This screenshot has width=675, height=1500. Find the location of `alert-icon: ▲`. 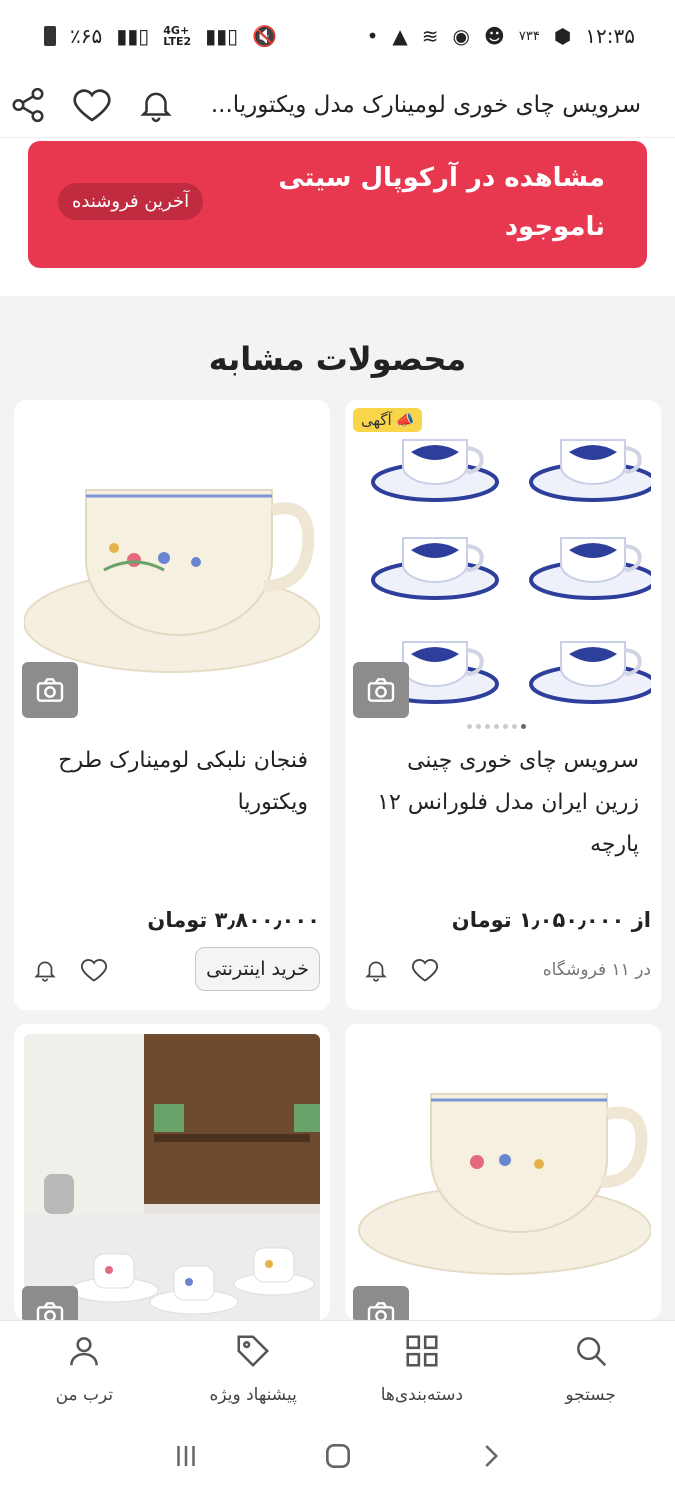

alert-icon: ▲ is located at coordinates (400, 36).